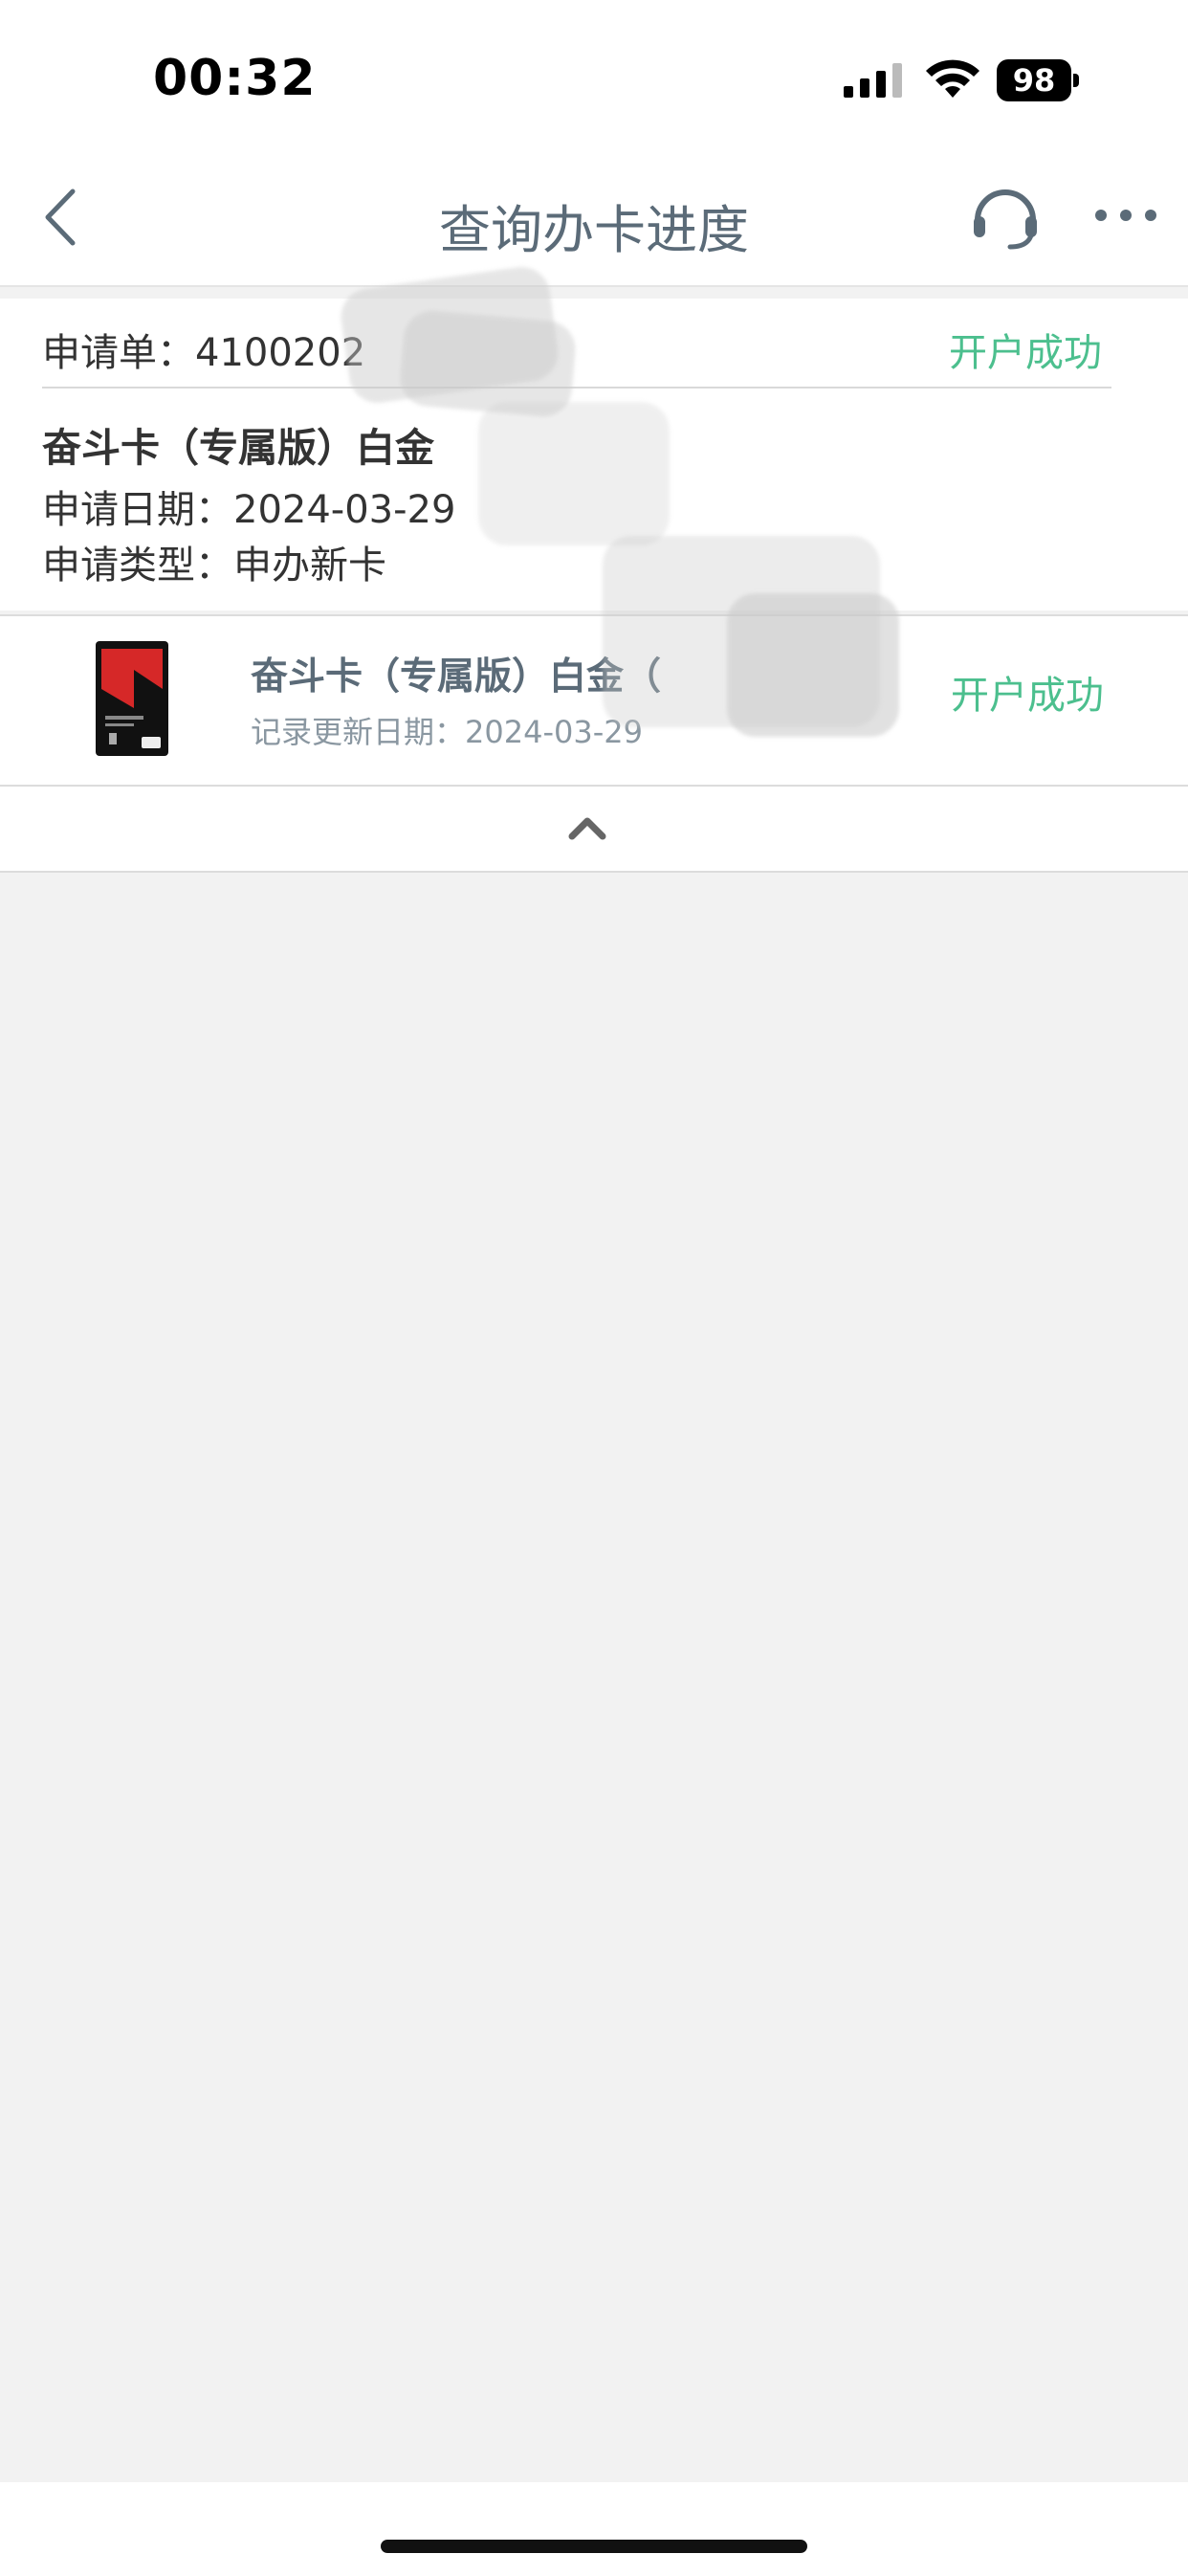  What do you see at coordinates (1034, 80) in the screenshot?
I see `battery-level: 98` at bounding box center [1034, 80].